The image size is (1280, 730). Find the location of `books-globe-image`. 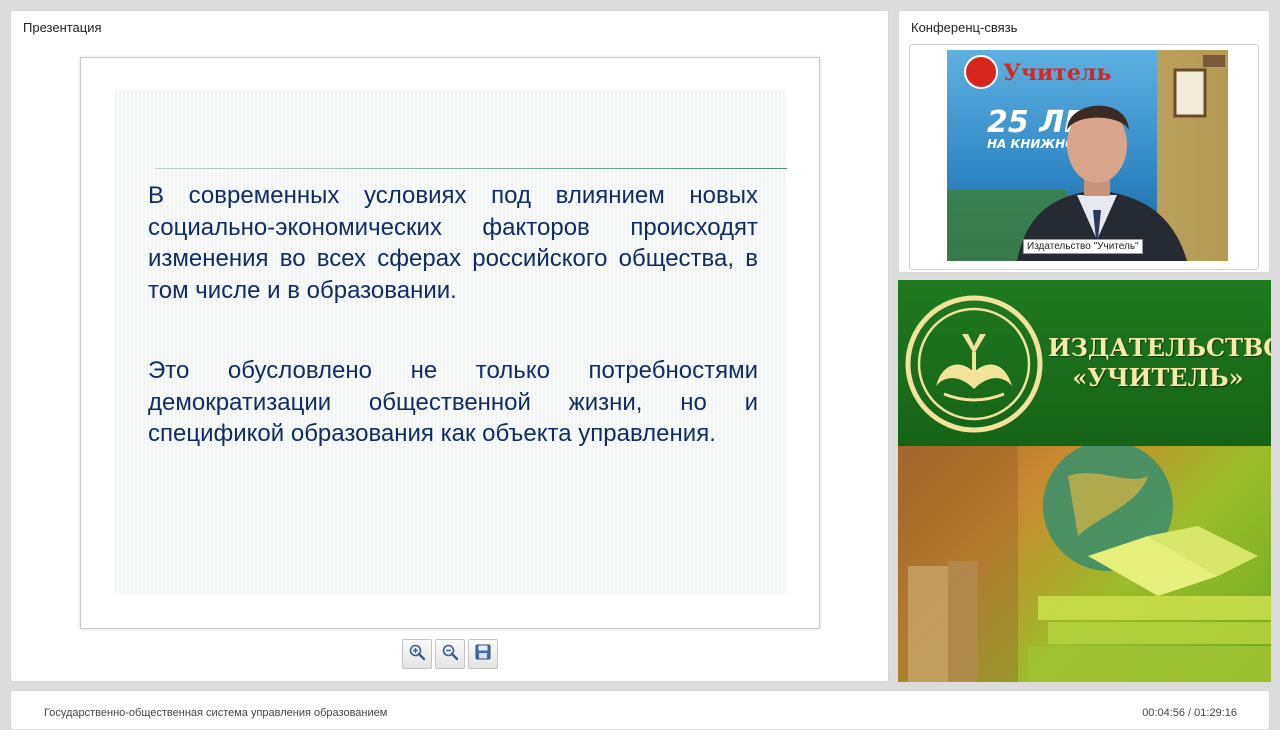

books-globe-image is located at coordinates (1084, 561).